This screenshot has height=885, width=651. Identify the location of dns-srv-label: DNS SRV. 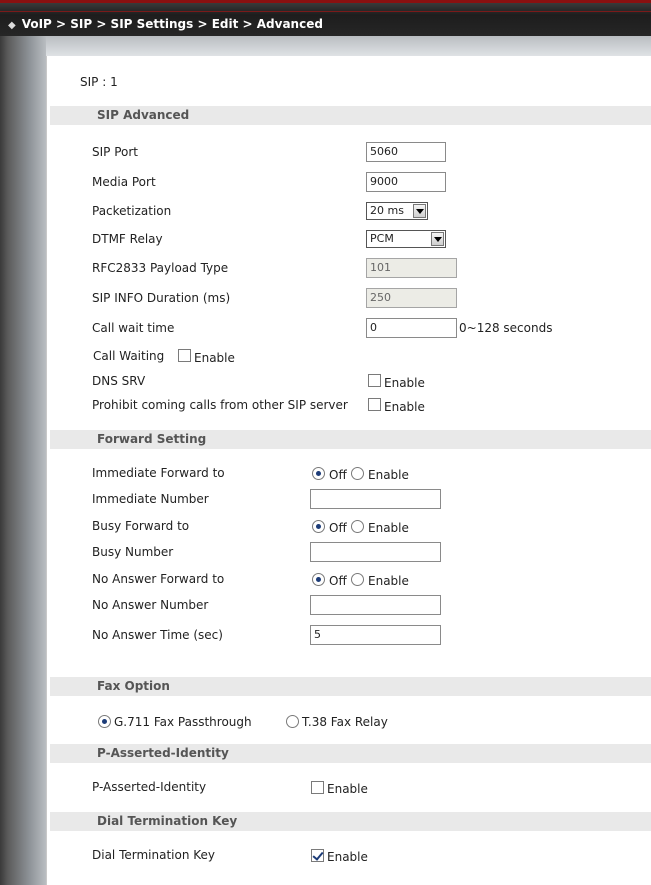
(119, 381).